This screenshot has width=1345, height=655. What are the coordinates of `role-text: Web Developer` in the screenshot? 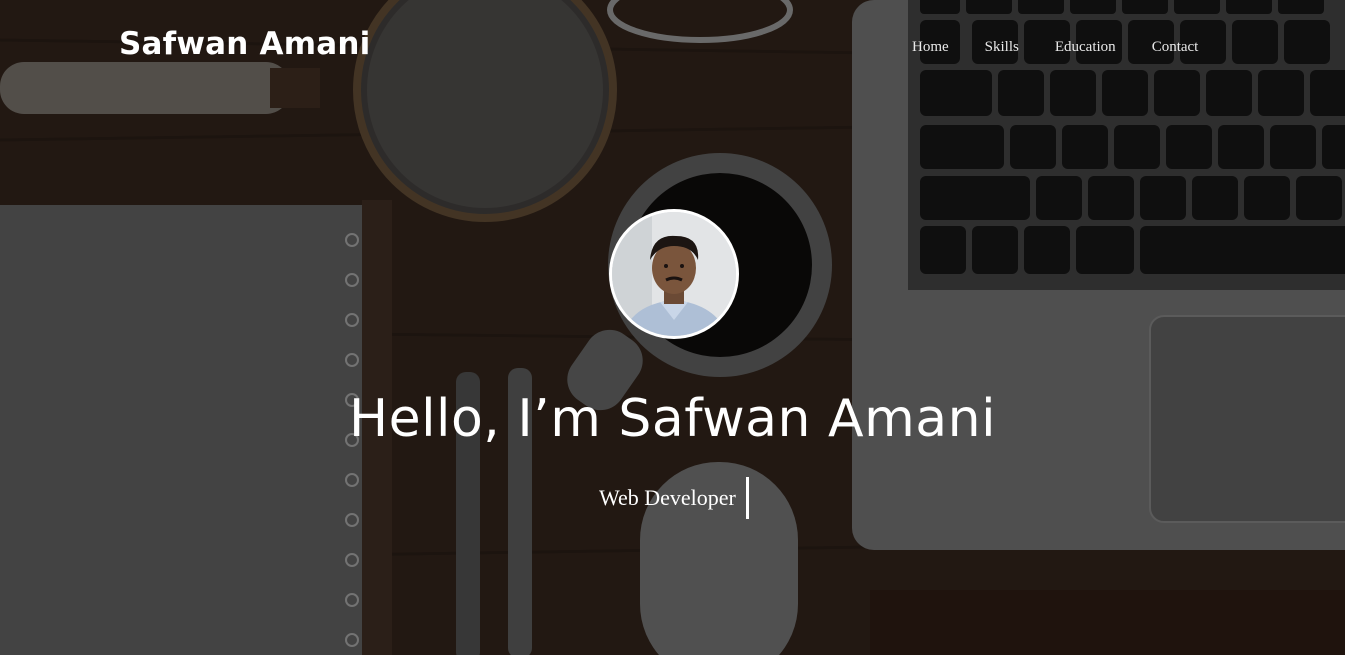 It's located at (667, 497).